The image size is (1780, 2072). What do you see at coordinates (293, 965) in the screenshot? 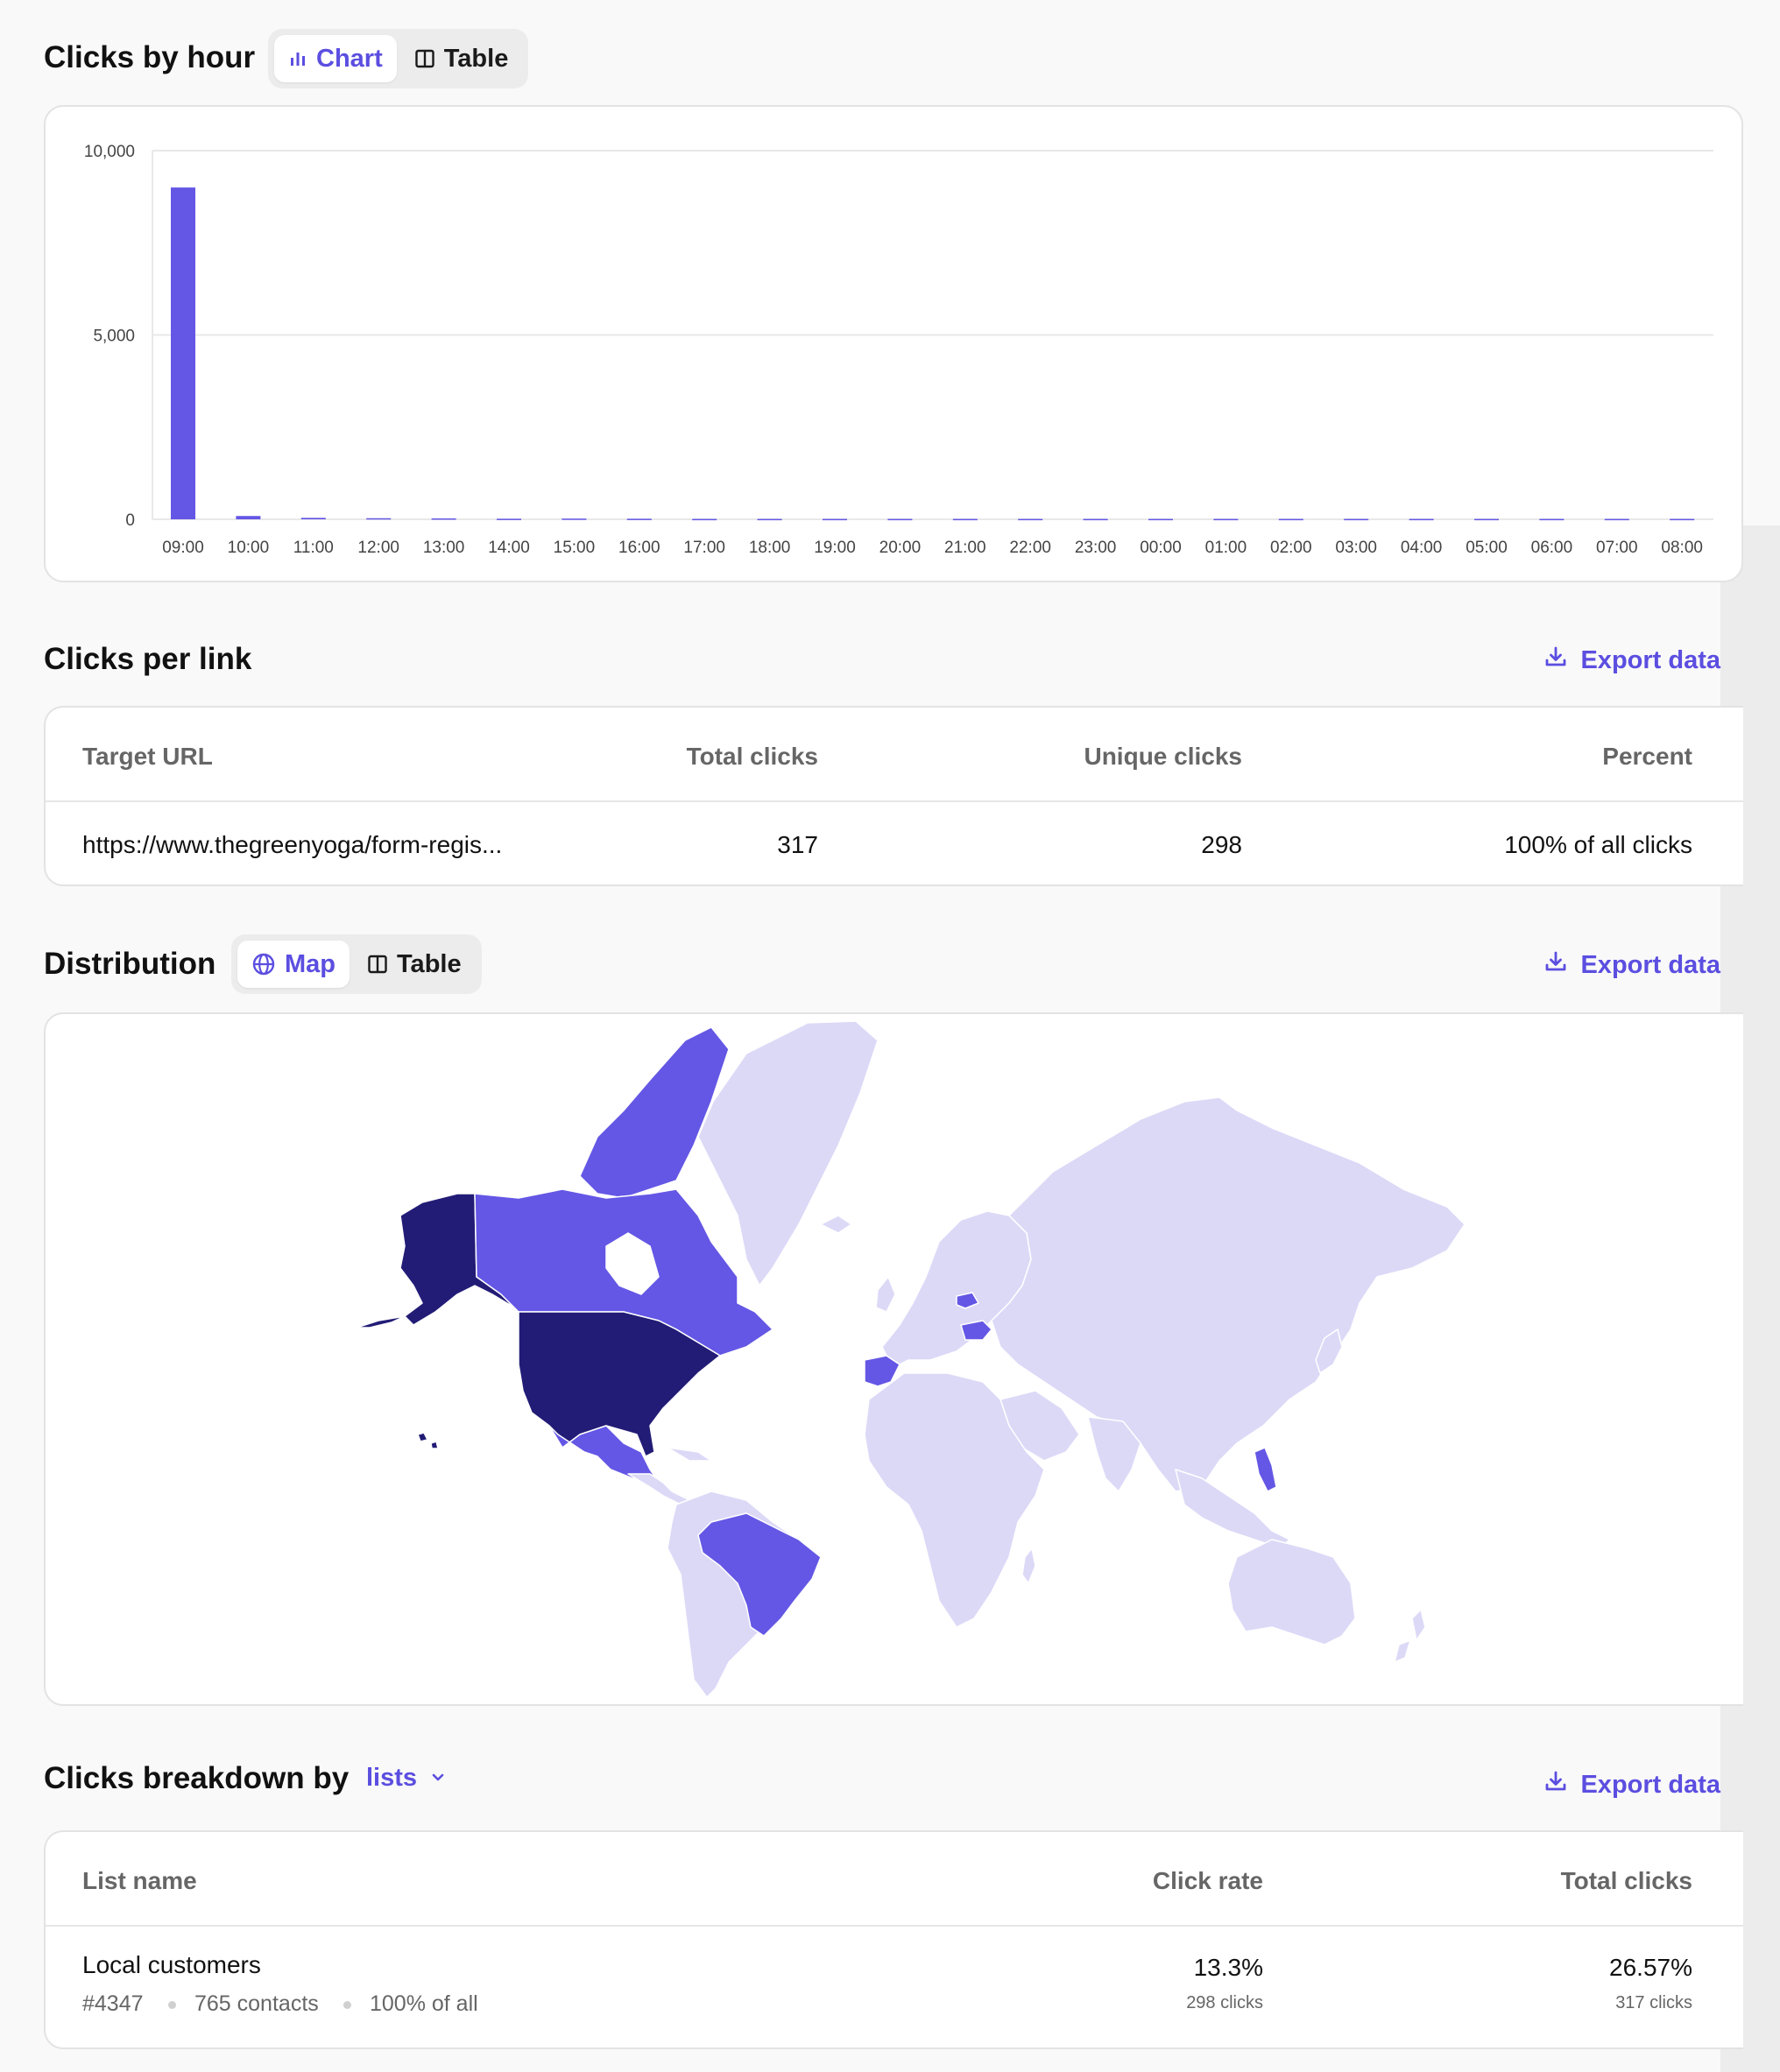
I see `map-view-button: Map` at bounding box center [293, 965].